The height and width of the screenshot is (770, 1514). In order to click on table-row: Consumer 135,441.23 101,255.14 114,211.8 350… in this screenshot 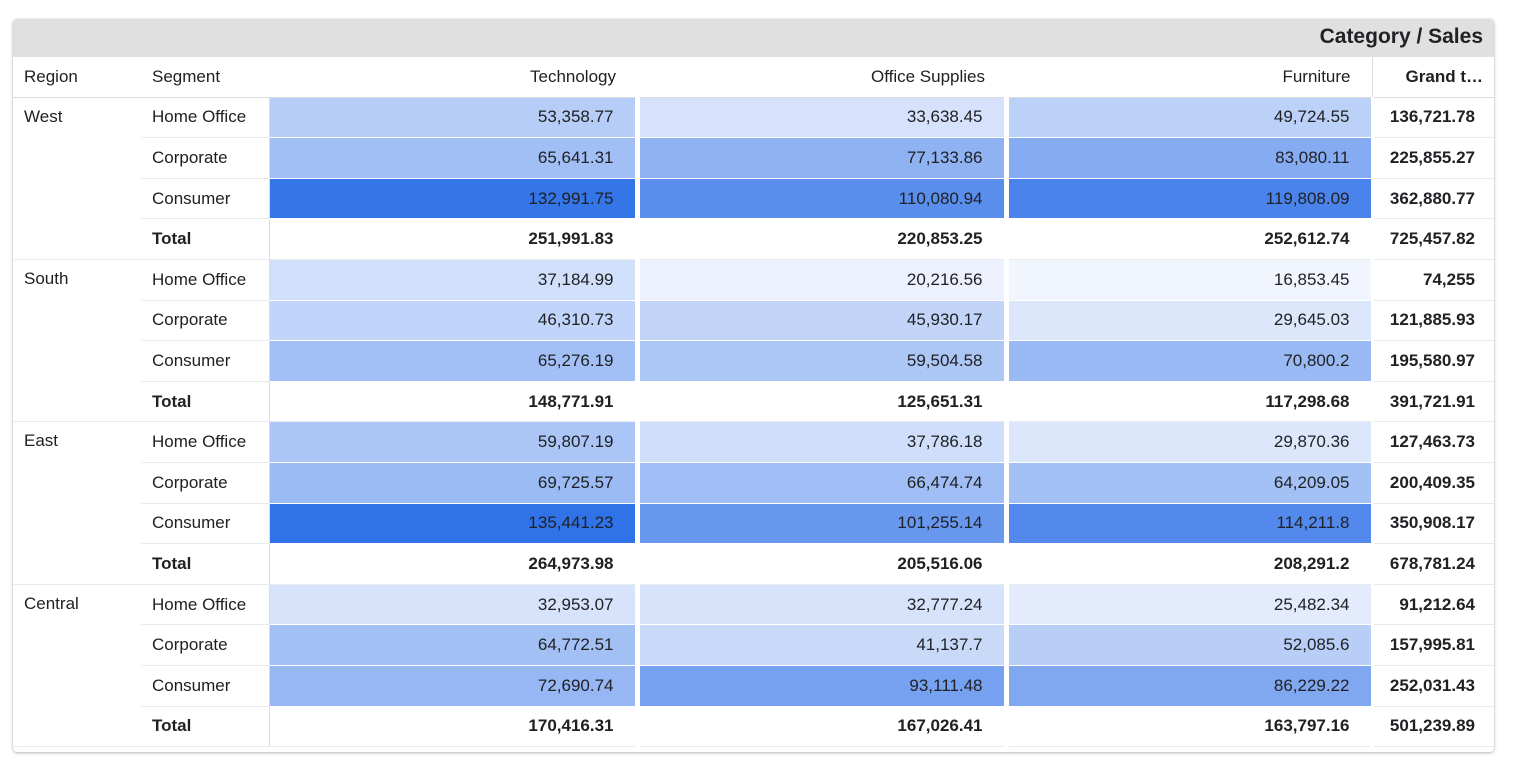, I will do `click(753, 524)`.